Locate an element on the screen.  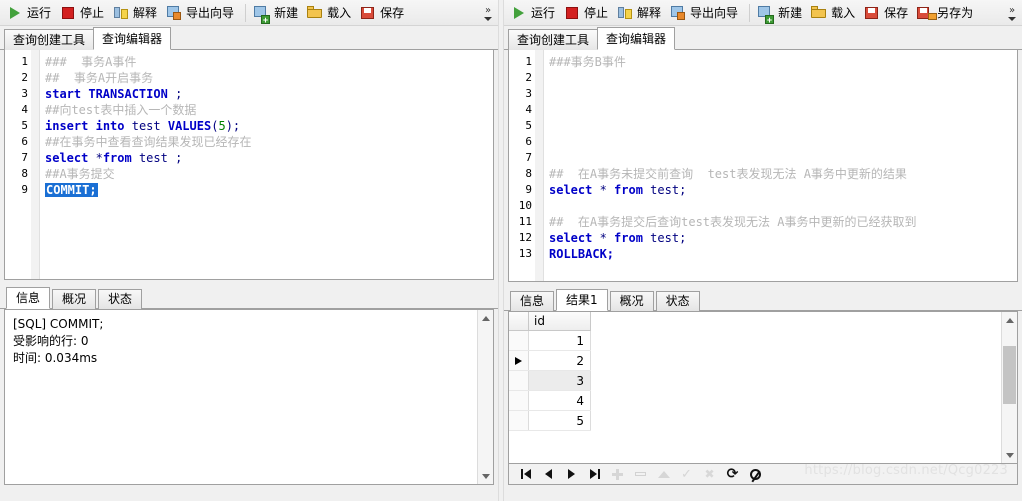
cell-id: 3 is located at coordinates (559, 380).